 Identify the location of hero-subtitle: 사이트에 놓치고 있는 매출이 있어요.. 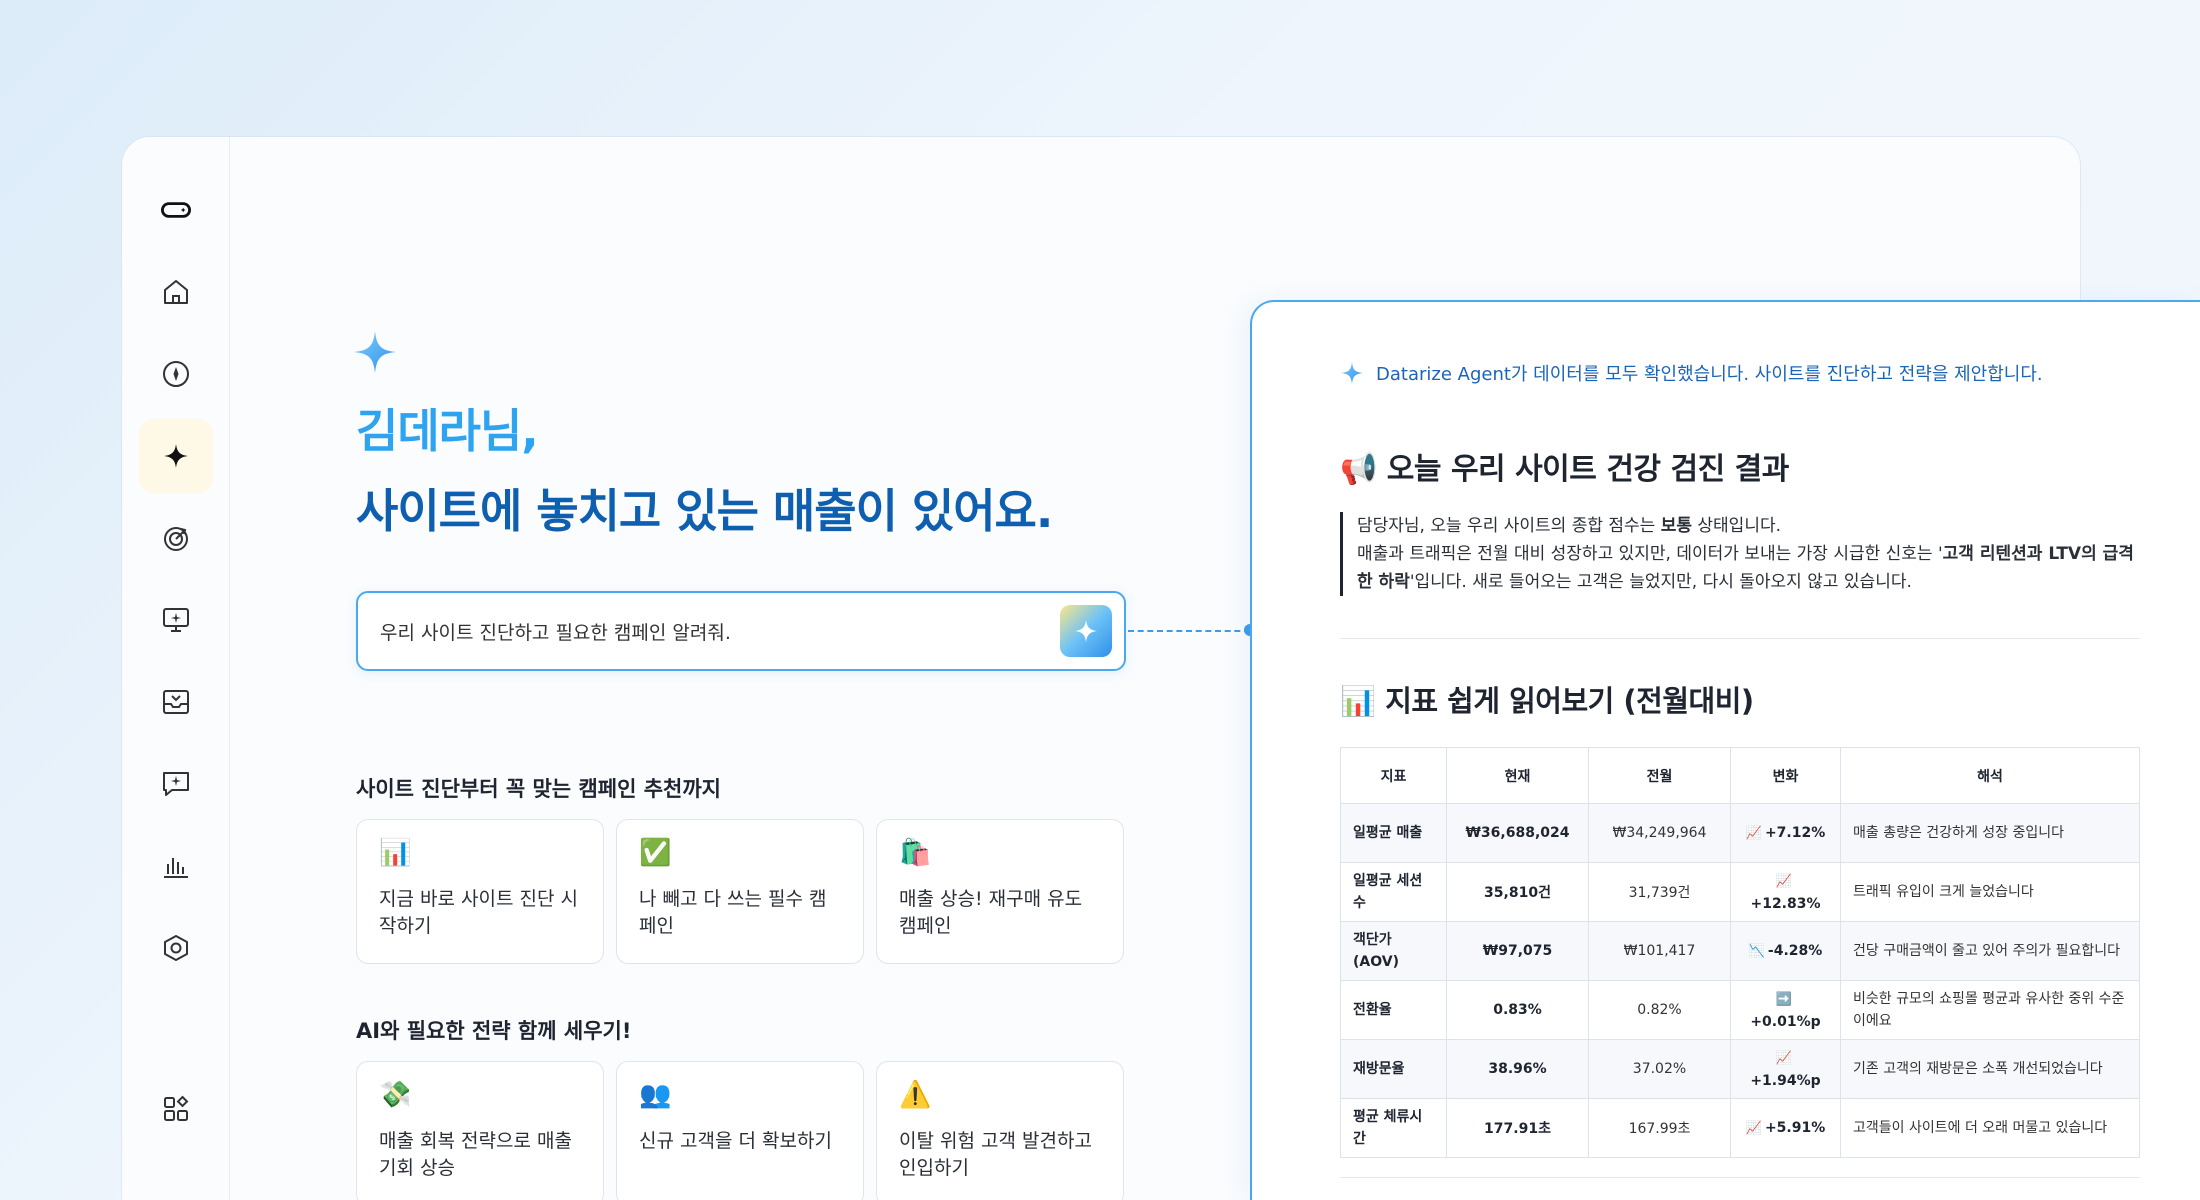
(704, 511).